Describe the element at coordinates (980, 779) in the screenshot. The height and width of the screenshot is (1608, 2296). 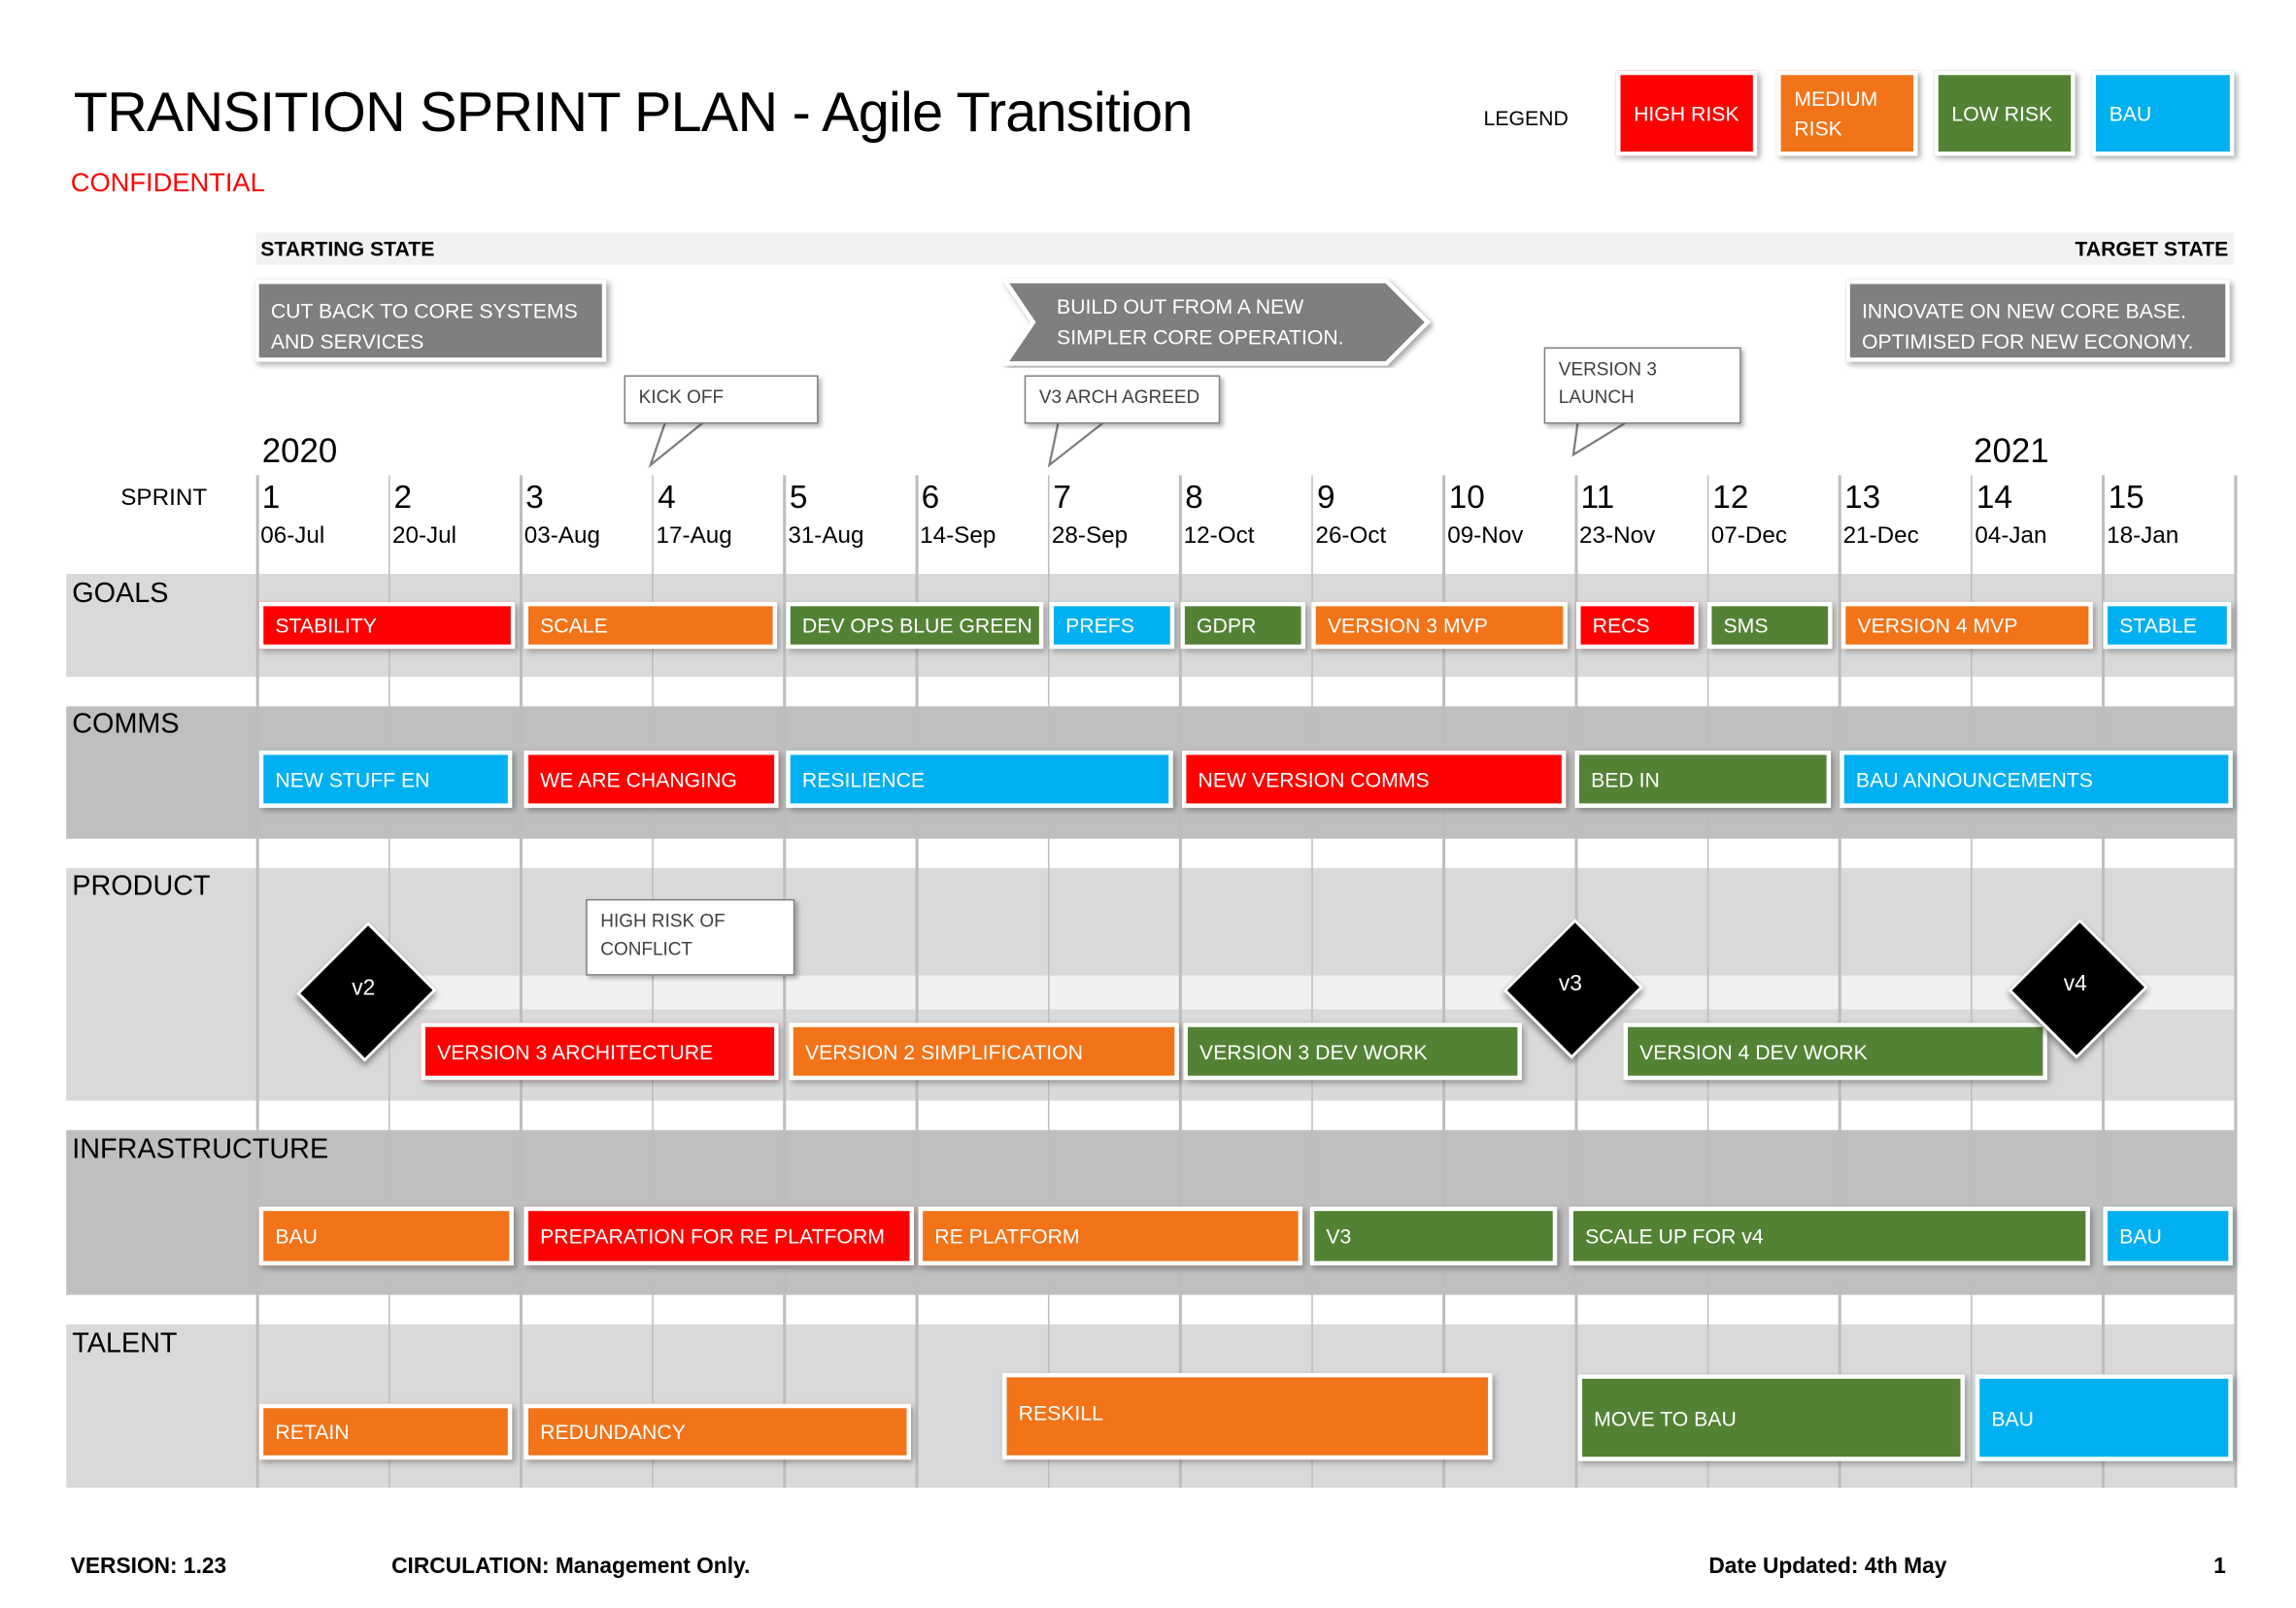
I see `comms-bar: RESILIENCE` at that location.